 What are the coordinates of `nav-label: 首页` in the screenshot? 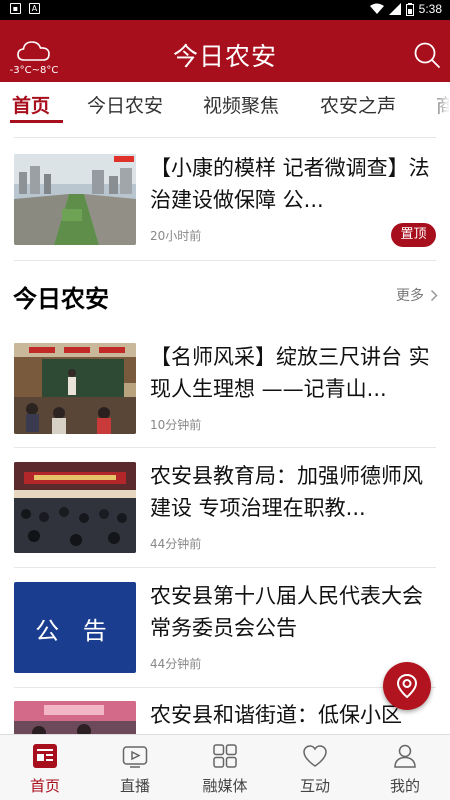 It's located at (44, 786).